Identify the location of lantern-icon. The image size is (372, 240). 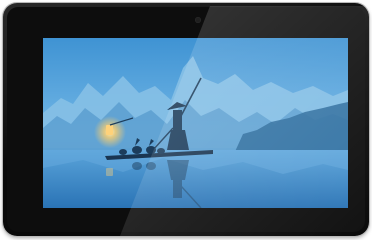
(109, 130).